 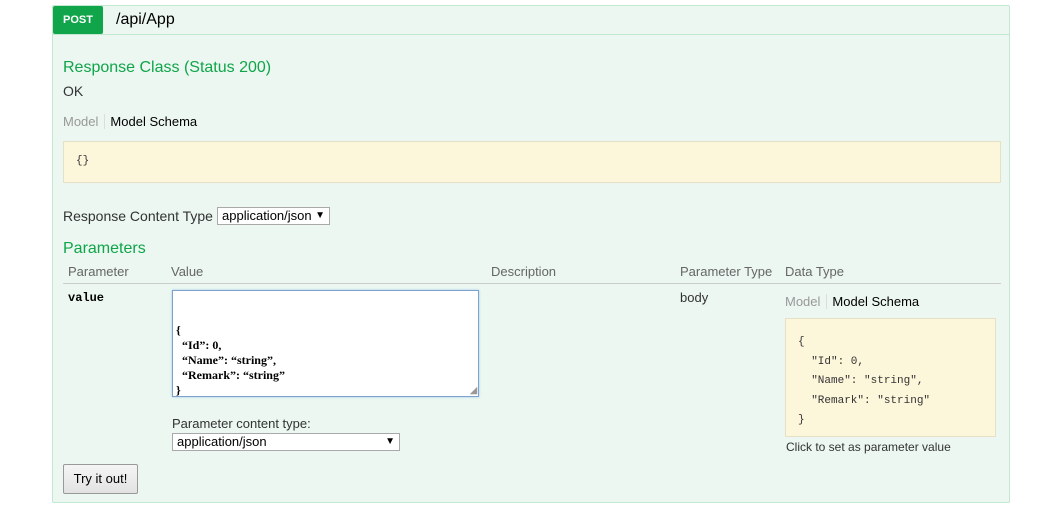 I want to click on schema-line: "Id": 0,, so click(x=831, y=361).